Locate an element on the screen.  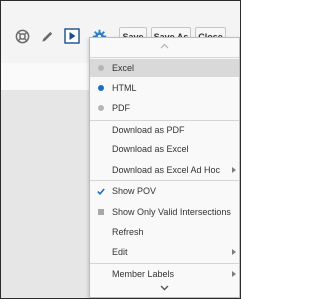
square-marker-icon is located at coordinates (101, 212).